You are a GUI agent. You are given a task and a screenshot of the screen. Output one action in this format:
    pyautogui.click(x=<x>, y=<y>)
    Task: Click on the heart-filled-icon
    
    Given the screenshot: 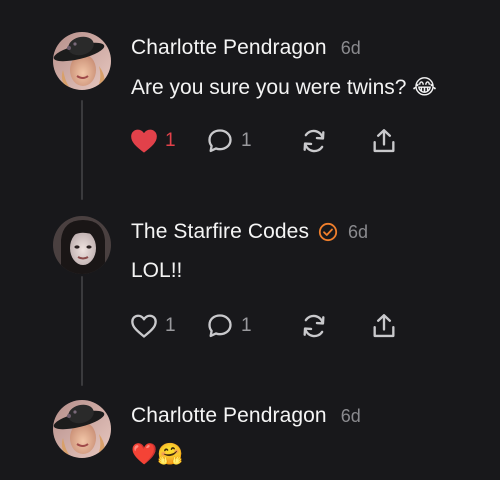 What is the action you would take?
    pyautogui.click(x=144, y=141)
    